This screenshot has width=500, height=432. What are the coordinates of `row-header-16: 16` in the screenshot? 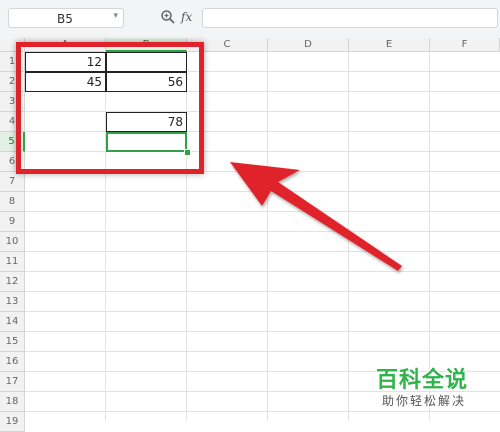 It's located at (12, 362).